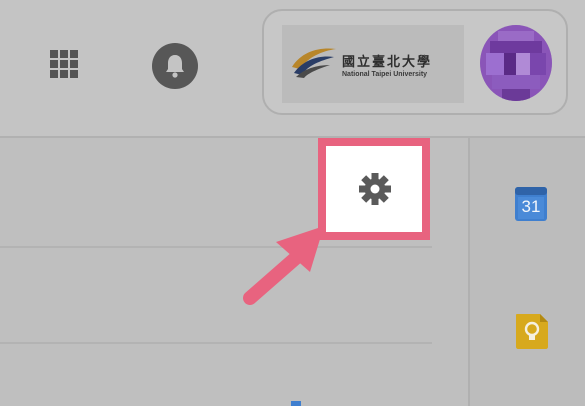 This screenshot has width=585, height=406. I want to click on bell-icon, so click(175, 66).